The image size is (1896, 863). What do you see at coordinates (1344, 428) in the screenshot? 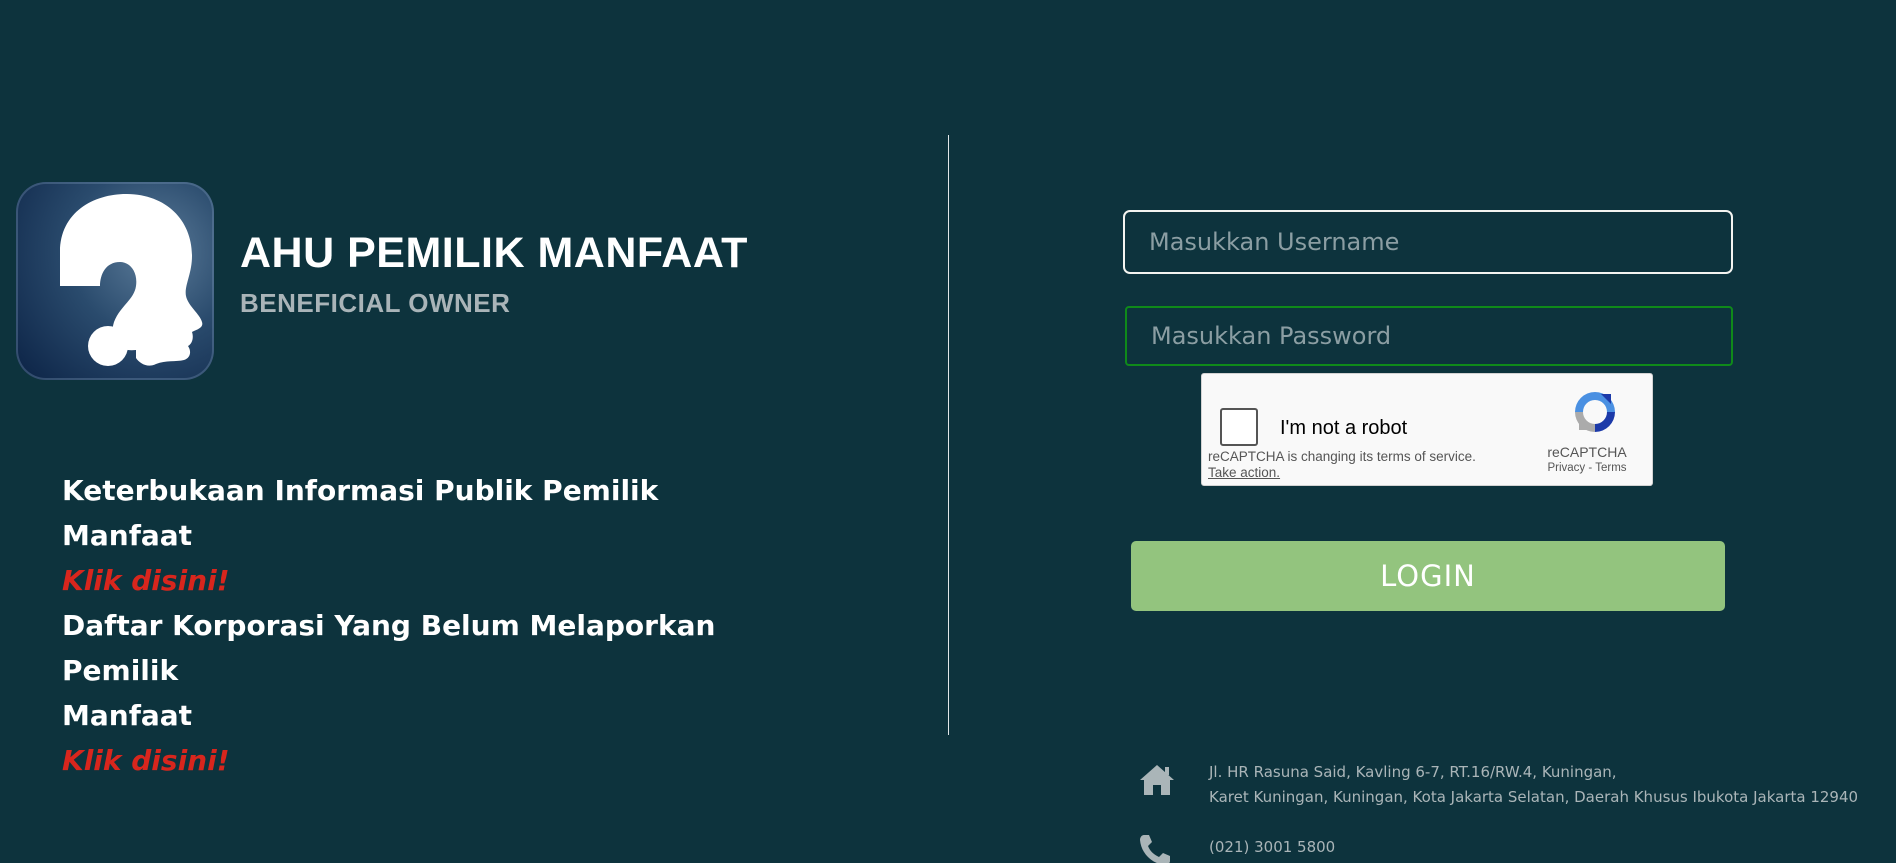
I see `recaptcha-label: I'm not a robot` at bounding box center [1344, 428].